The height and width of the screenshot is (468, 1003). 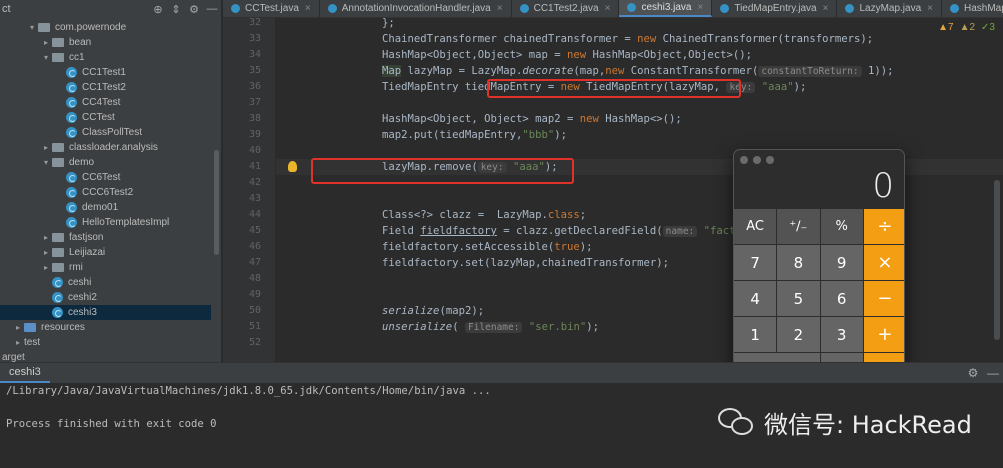 I want to click on calc-key-9: 5, so click(x=798, y=298).